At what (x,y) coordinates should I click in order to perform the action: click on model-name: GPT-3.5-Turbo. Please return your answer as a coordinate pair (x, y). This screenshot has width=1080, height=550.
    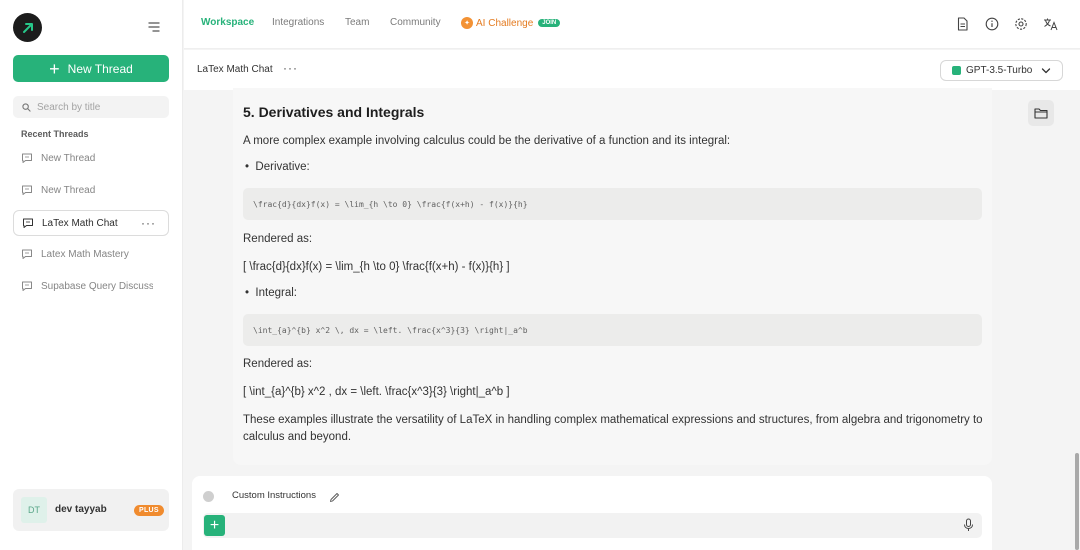
    Looking at the image, I should click on (999, 70).